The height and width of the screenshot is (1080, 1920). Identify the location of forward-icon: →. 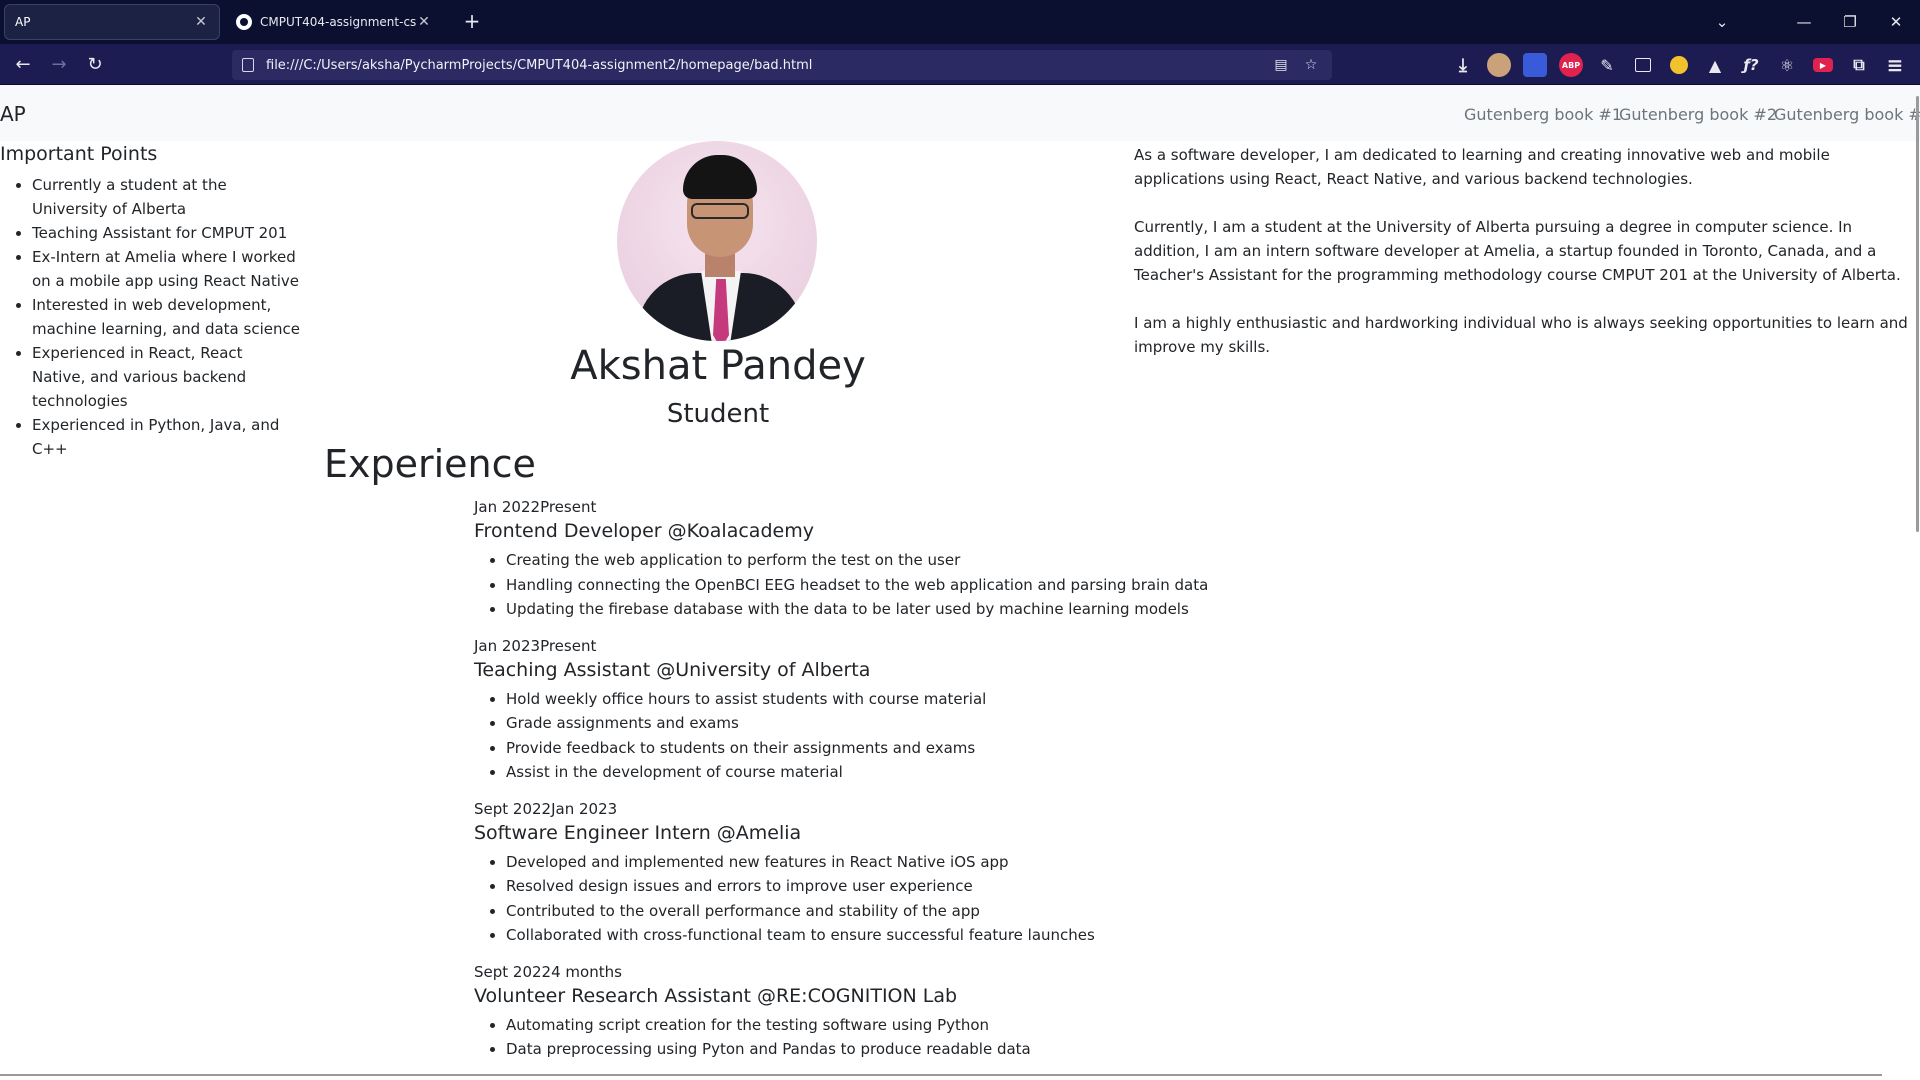
(59, 65).